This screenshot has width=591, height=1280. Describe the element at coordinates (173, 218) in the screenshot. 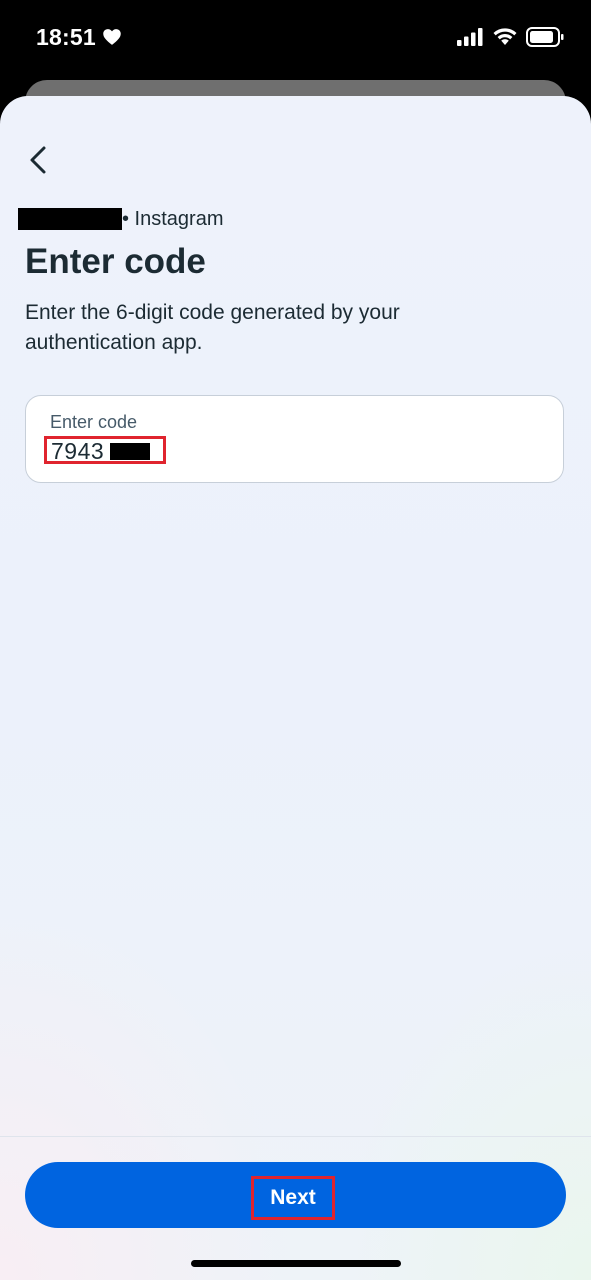

I see `account-platform: • Instagram` at that location.